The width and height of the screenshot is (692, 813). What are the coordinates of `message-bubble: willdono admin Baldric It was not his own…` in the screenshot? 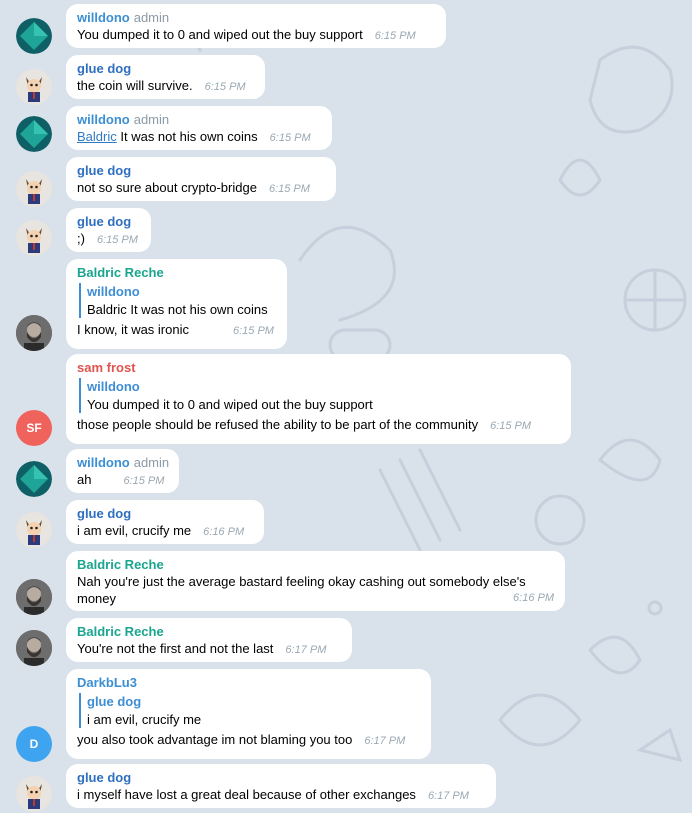 It's located at (199, 128).